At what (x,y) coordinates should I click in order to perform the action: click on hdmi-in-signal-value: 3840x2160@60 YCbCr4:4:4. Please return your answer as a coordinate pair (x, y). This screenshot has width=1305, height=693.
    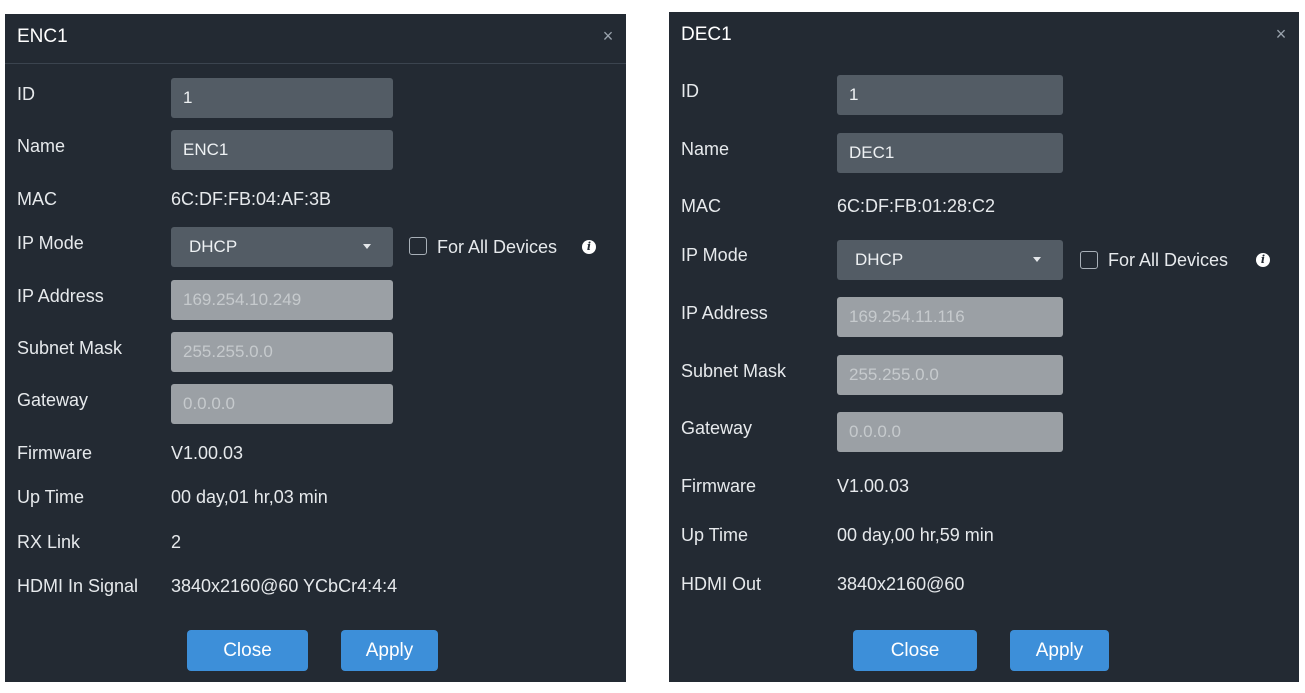
    Looking at the image, I should click on (284, 586).